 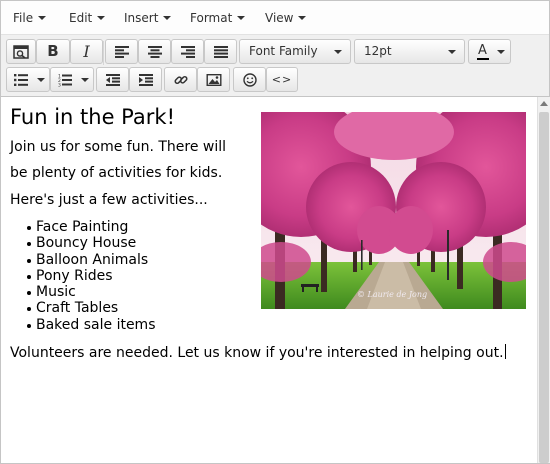 I want to click on text-cursor, so click(x=505, y=351).